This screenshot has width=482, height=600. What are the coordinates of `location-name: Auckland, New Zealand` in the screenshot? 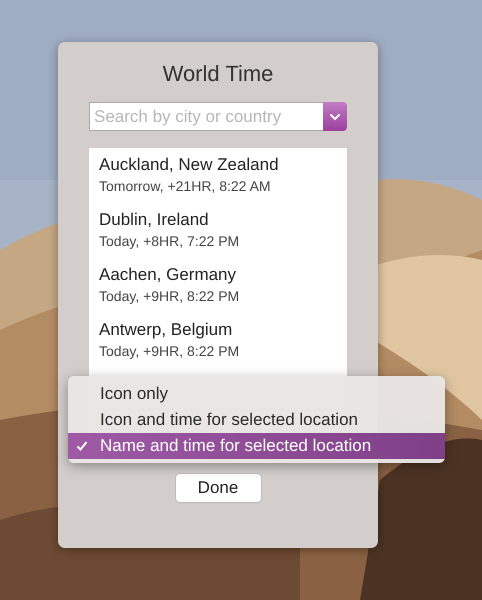 It's located at (189, 165).